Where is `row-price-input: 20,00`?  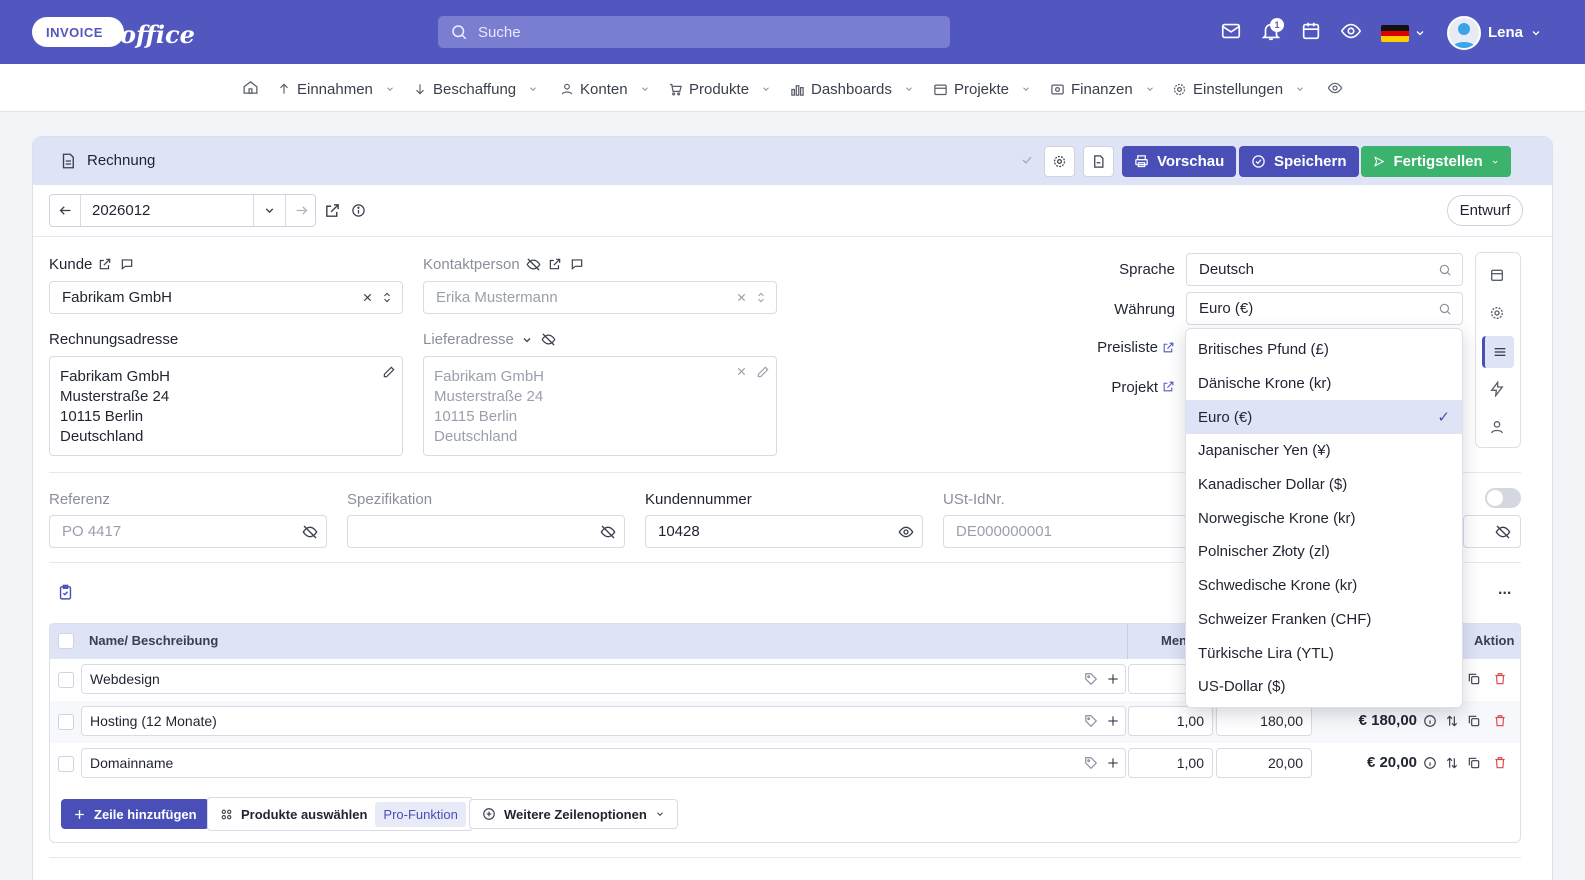 row-price-input: 20,00 is located at coordinates (1264, 763).